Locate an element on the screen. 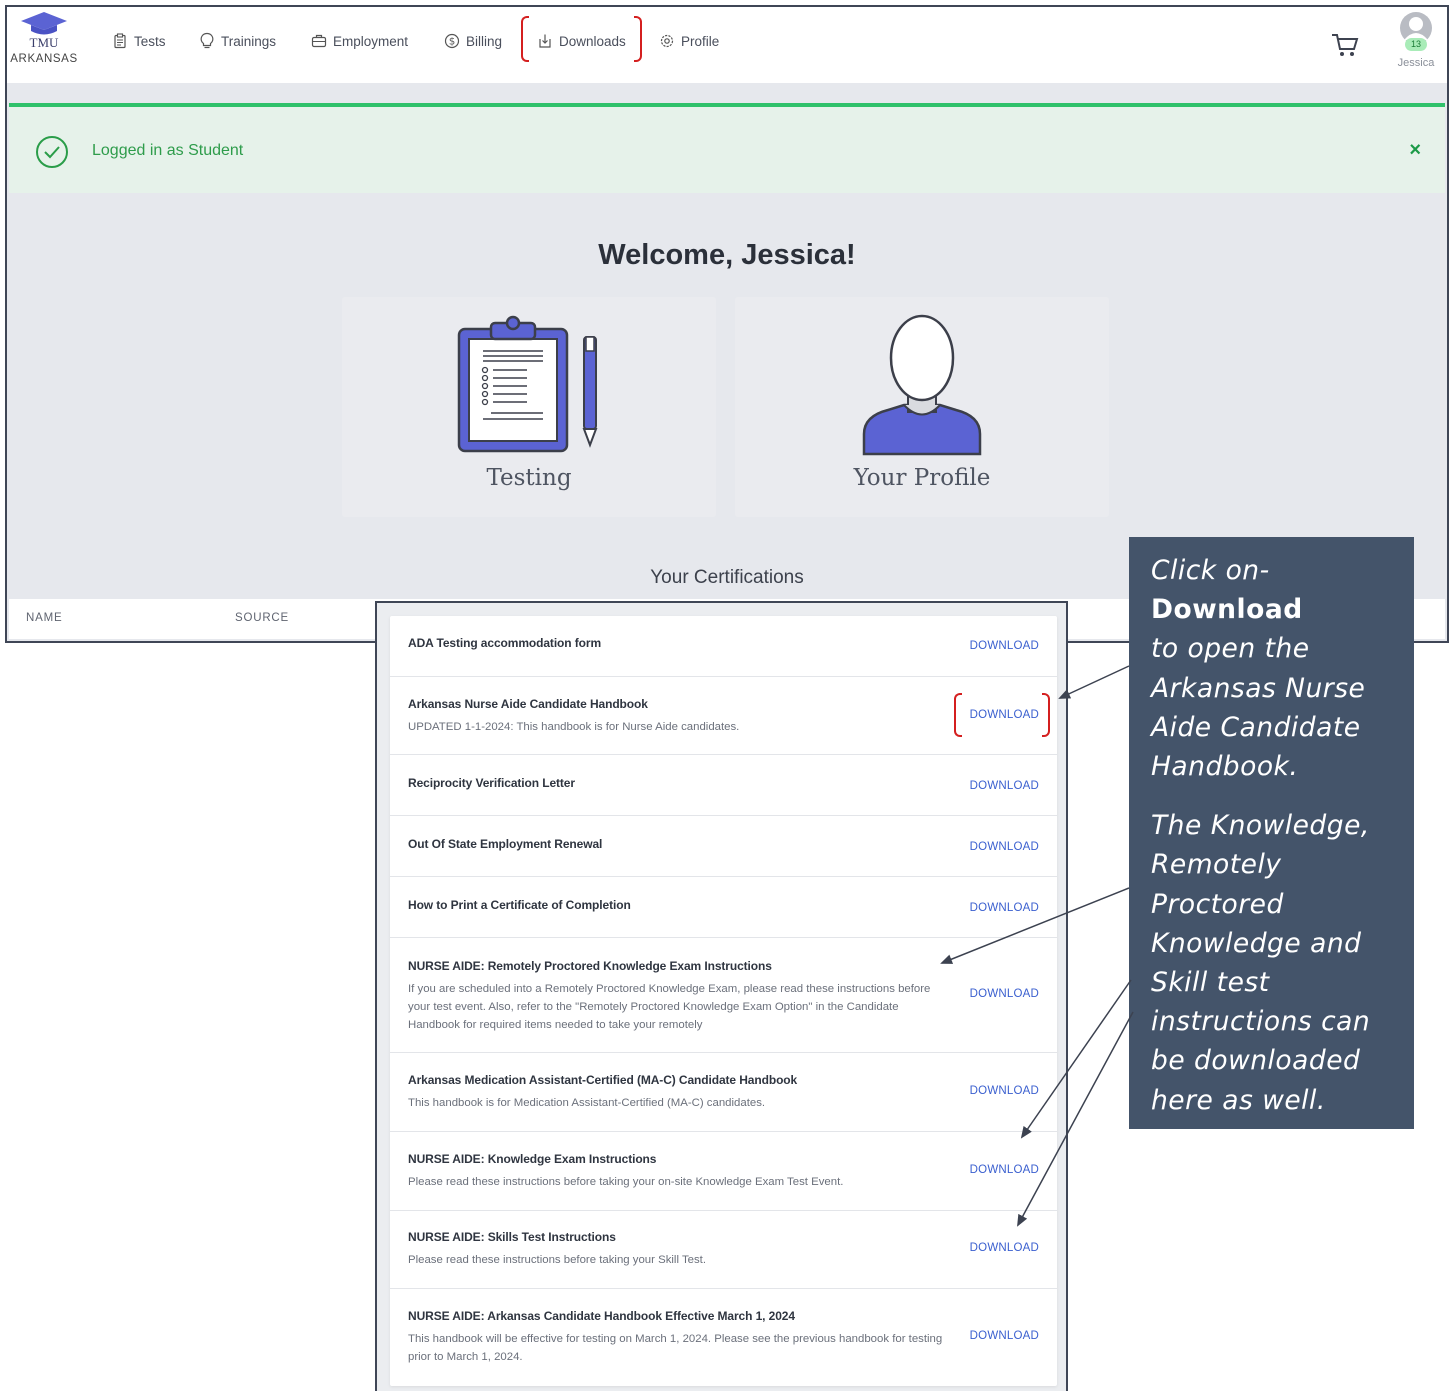 The width and height of the screenshot is (1454, 1391). briefcase-icon is located at coordinates (319, 41).